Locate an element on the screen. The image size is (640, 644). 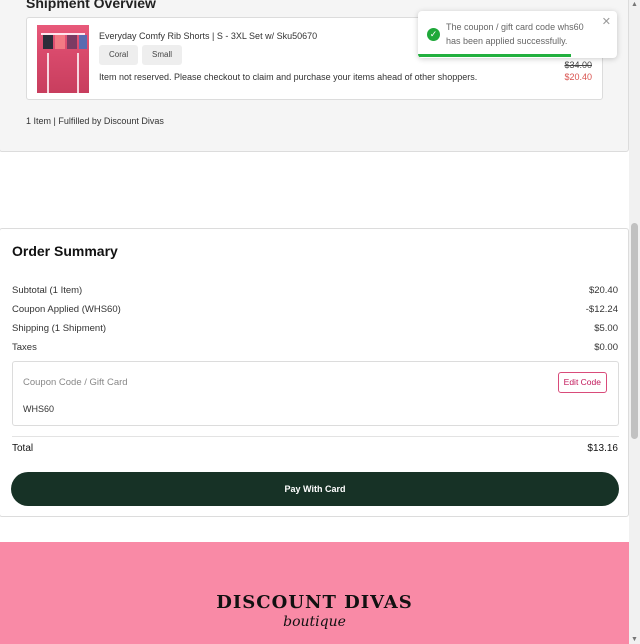
toast-progress-bar is located at coordinates (495, 55).